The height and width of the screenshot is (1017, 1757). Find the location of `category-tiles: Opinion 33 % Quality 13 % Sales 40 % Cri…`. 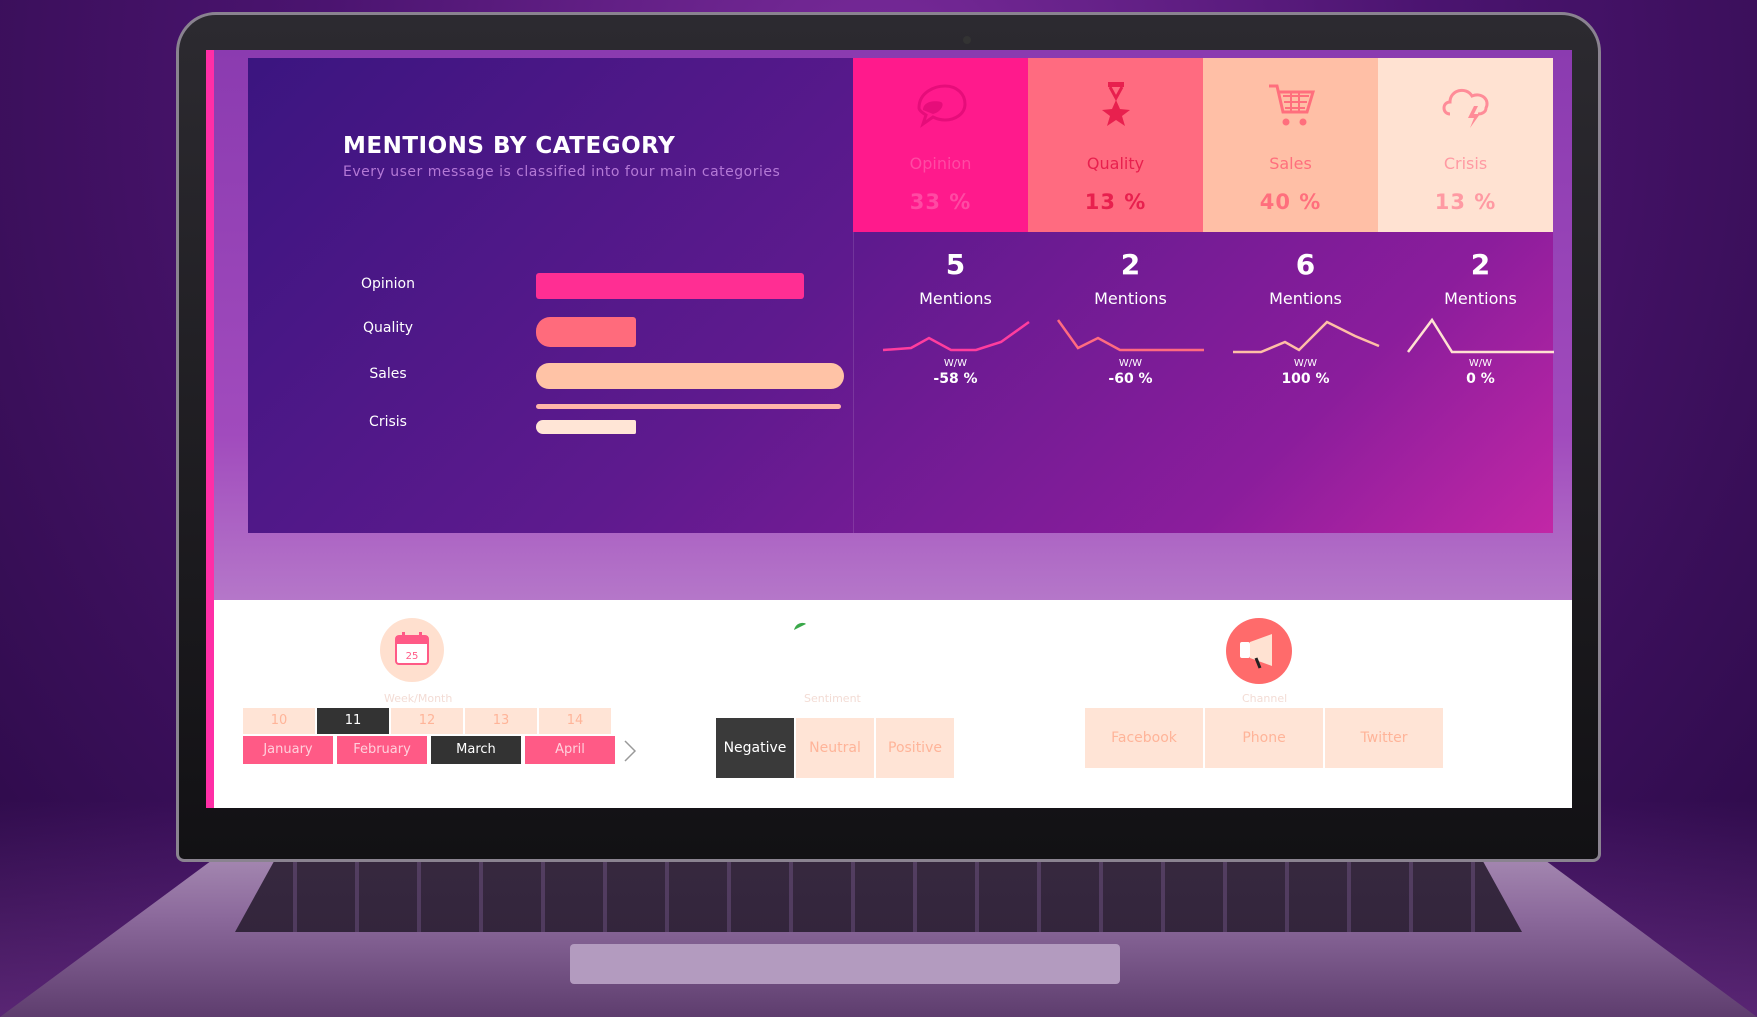

category-tiles: Opinion 33 % Quality 13 % Sales 40 % Cri… is located at coordinates (1203, 145).